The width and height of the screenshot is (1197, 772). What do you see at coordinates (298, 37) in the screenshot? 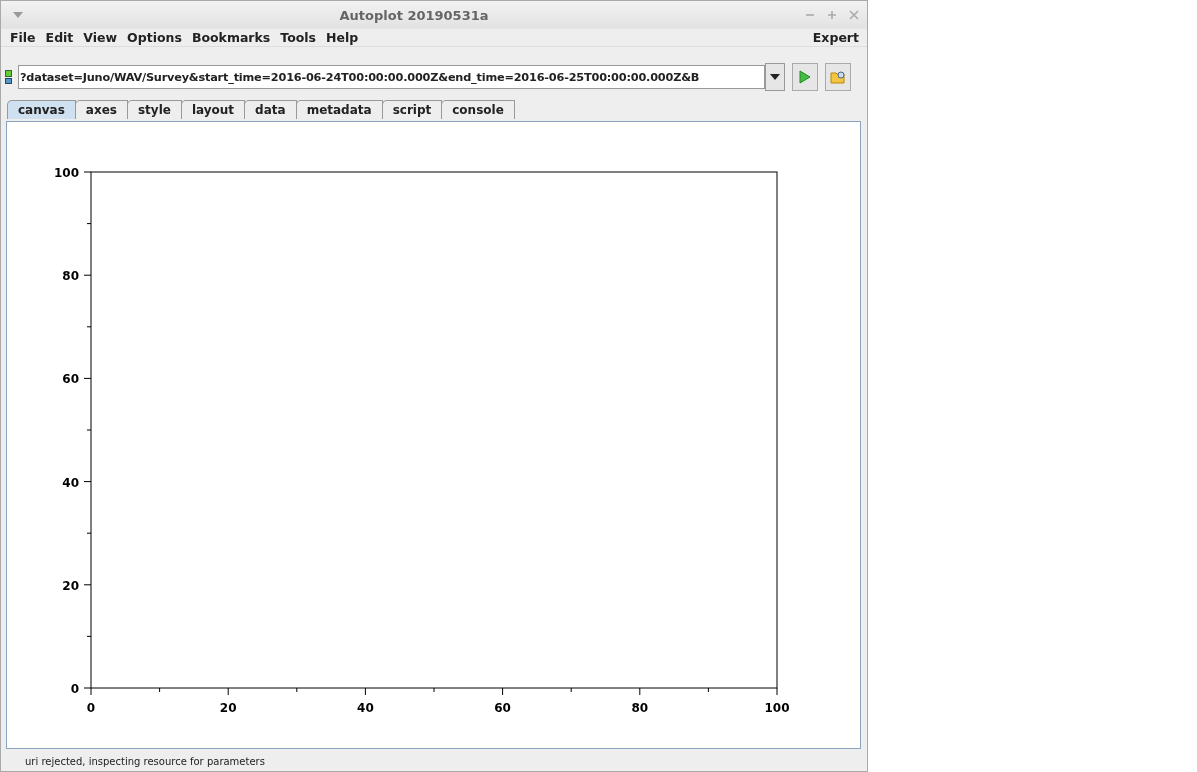
I see `menu-item: Tools` at bounding box center [298, 37].